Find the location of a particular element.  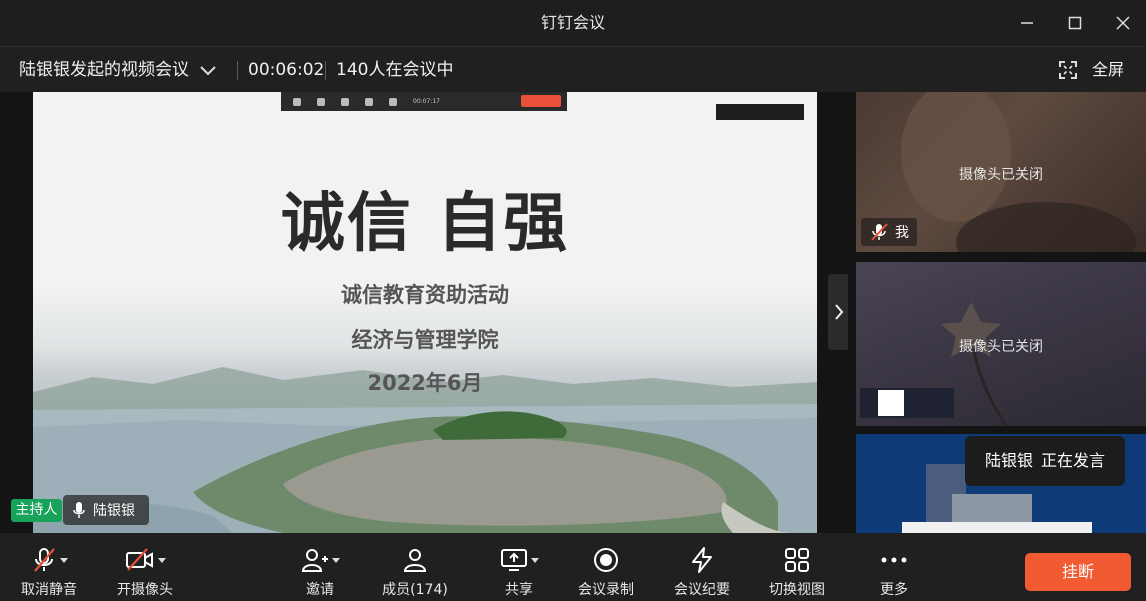

window-title: 钉钉会议 is located at coordinates (572, 22).